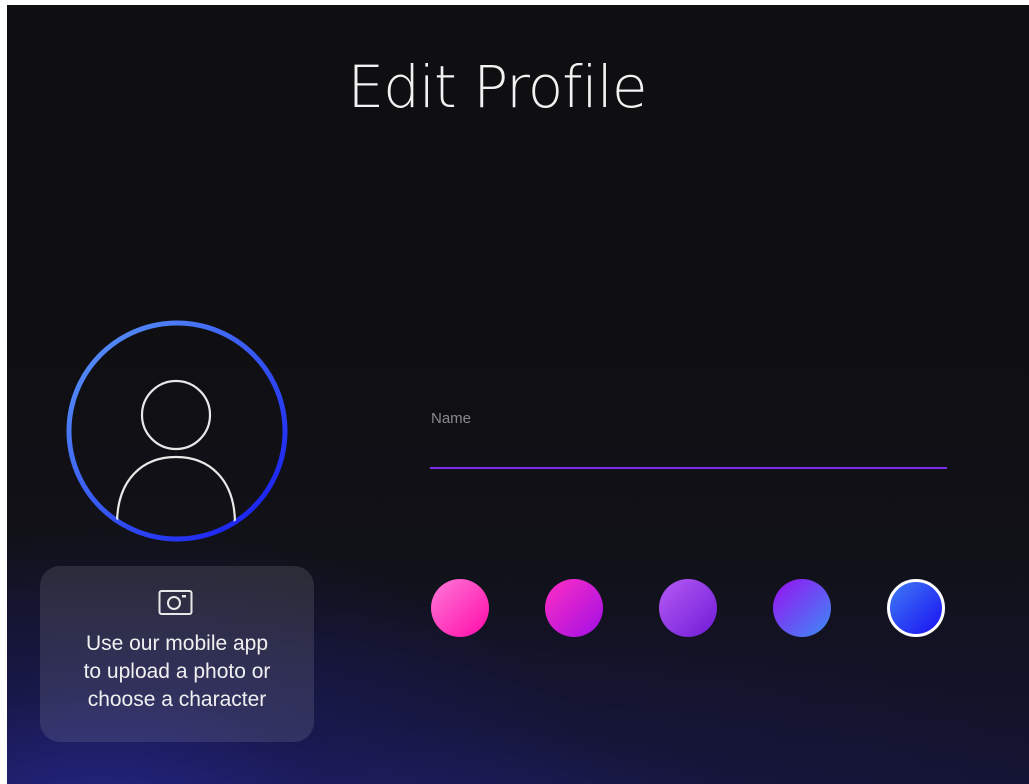 The image size is (1029, 784). Describe the element at coordinates (916, 608) in the screenshot. I see `color-swatch-blue` at that location.